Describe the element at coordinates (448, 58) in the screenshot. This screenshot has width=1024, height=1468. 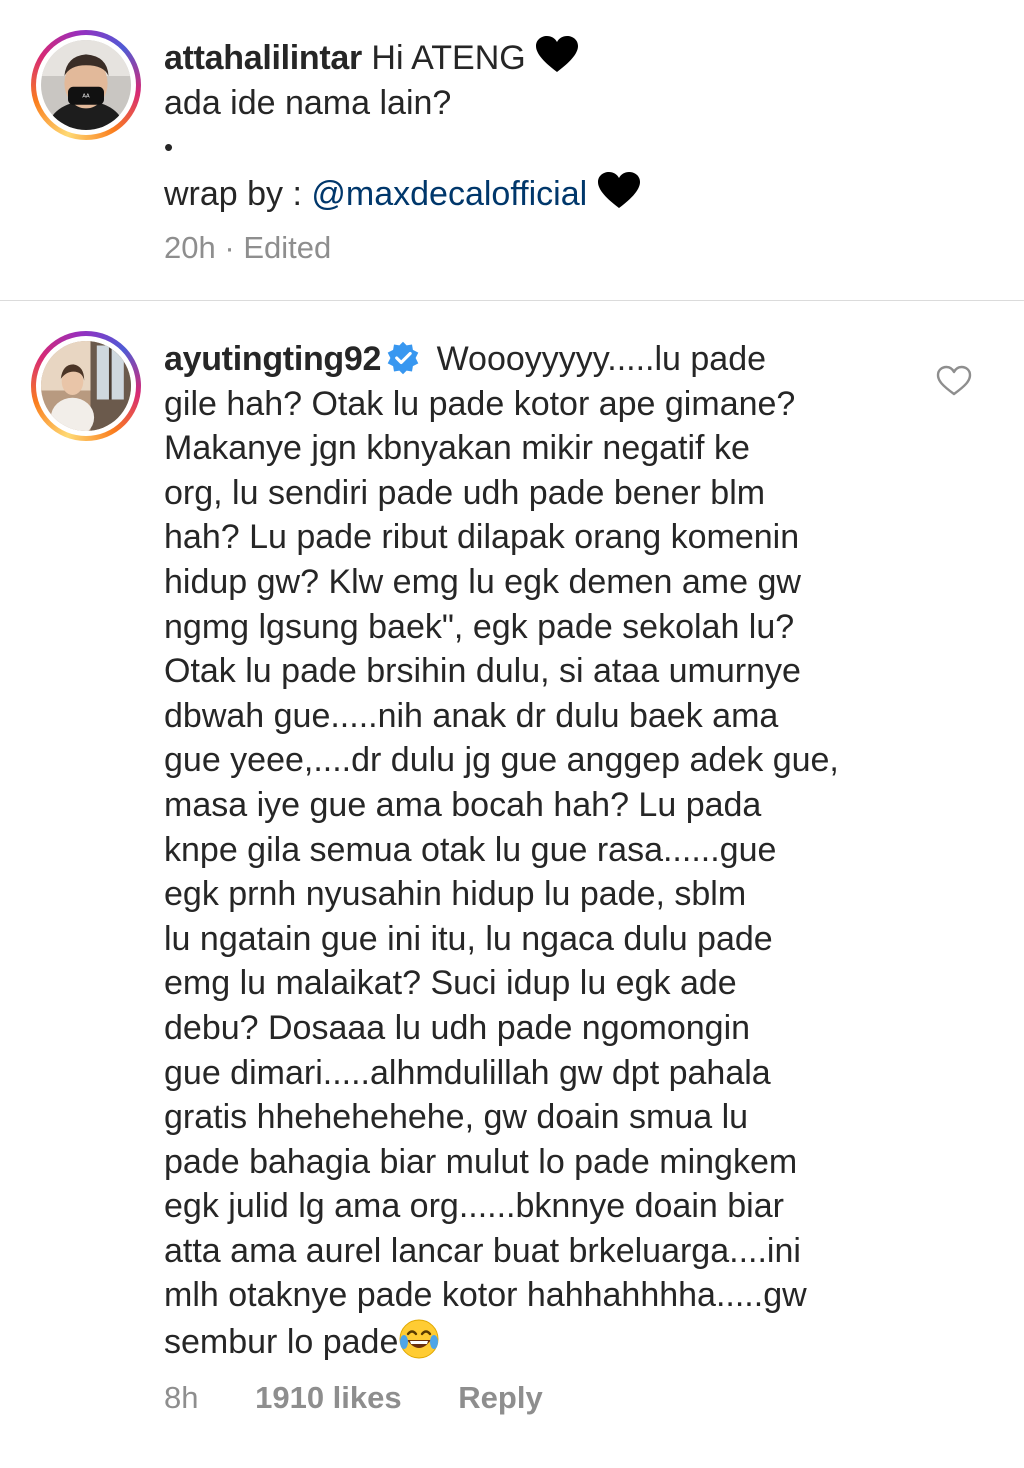
I see `caption-text-1: Hi ATENG` at that location.